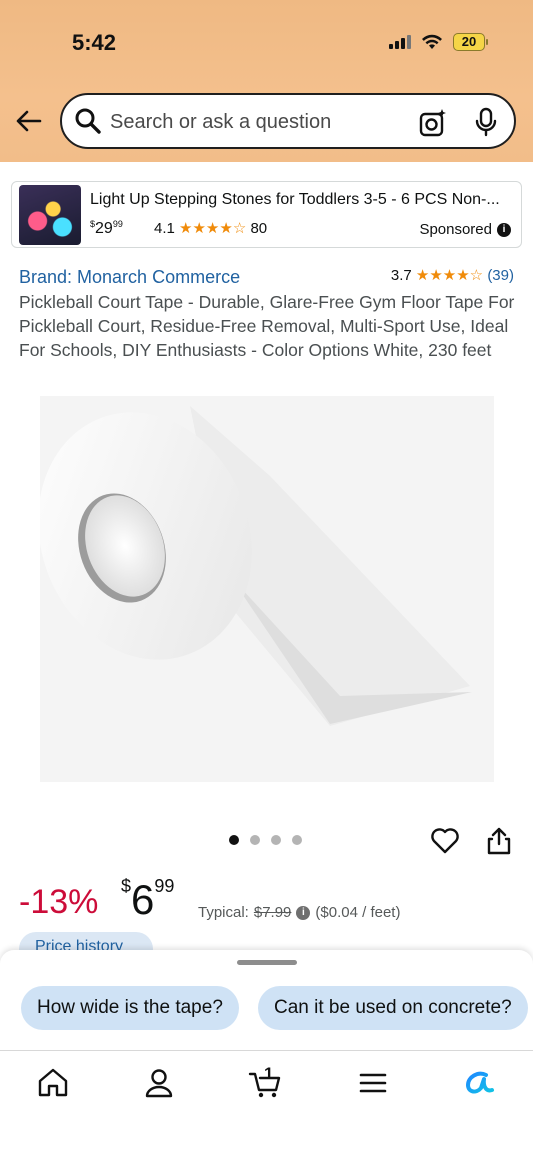 This screenshot has height=1159, width=533. What do you see at coordinates (470, 42) in the screenshot?
I see `battery-icon: 20` at bounding box center [470, 42].